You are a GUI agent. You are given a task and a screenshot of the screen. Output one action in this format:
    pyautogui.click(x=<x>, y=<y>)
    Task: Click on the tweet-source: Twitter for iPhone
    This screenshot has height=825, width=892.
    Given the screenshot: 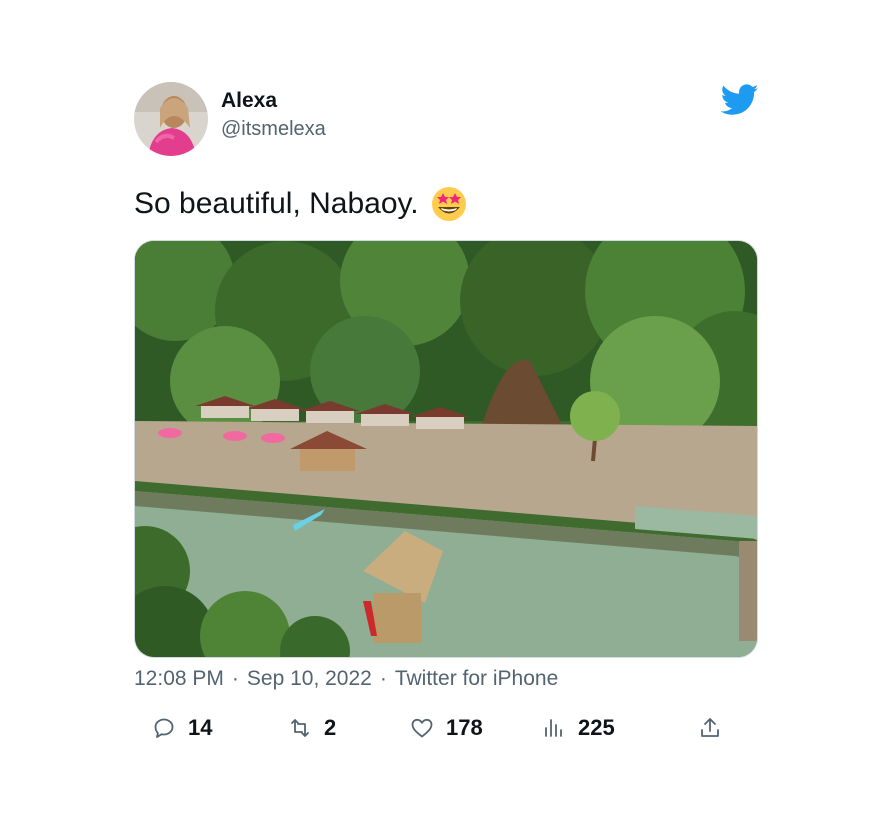 What is the action you would take?
    pyautogui.click(x=476, y=679)
    